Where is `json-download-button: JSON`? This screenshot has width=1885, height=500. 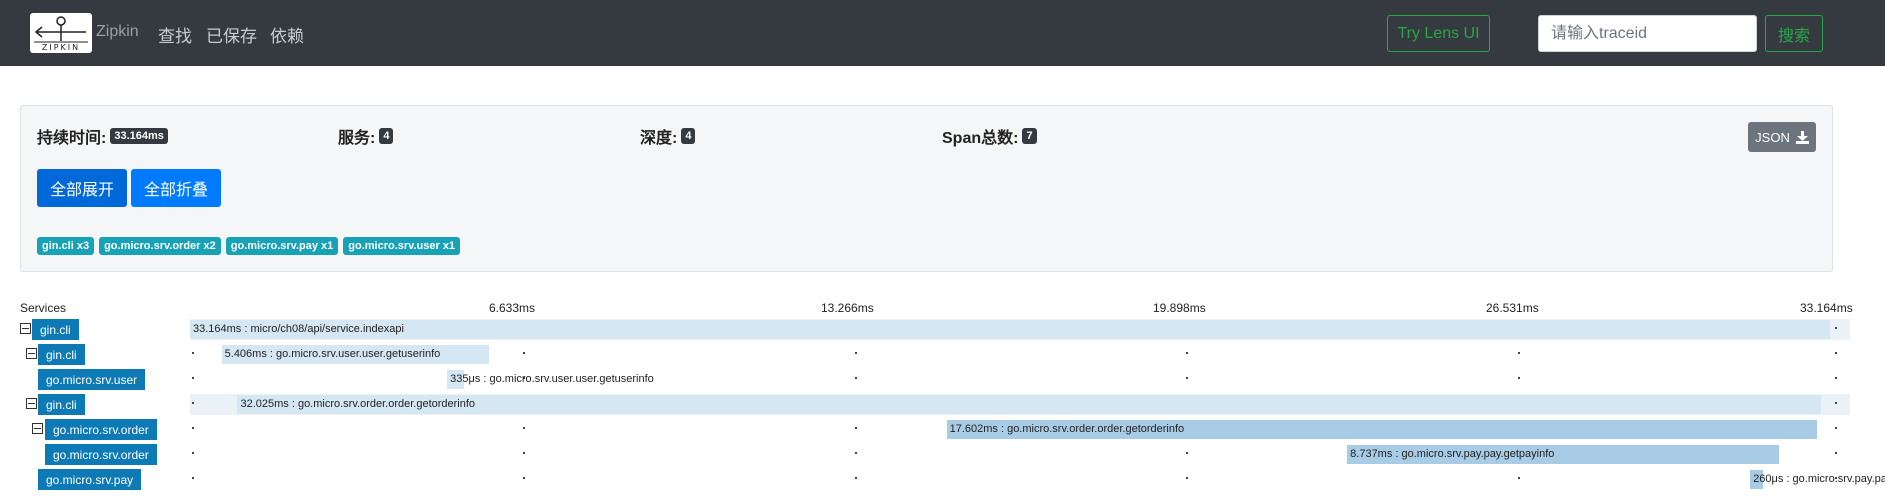
json-download-button: JSON is located at coordinates (1782, 137).